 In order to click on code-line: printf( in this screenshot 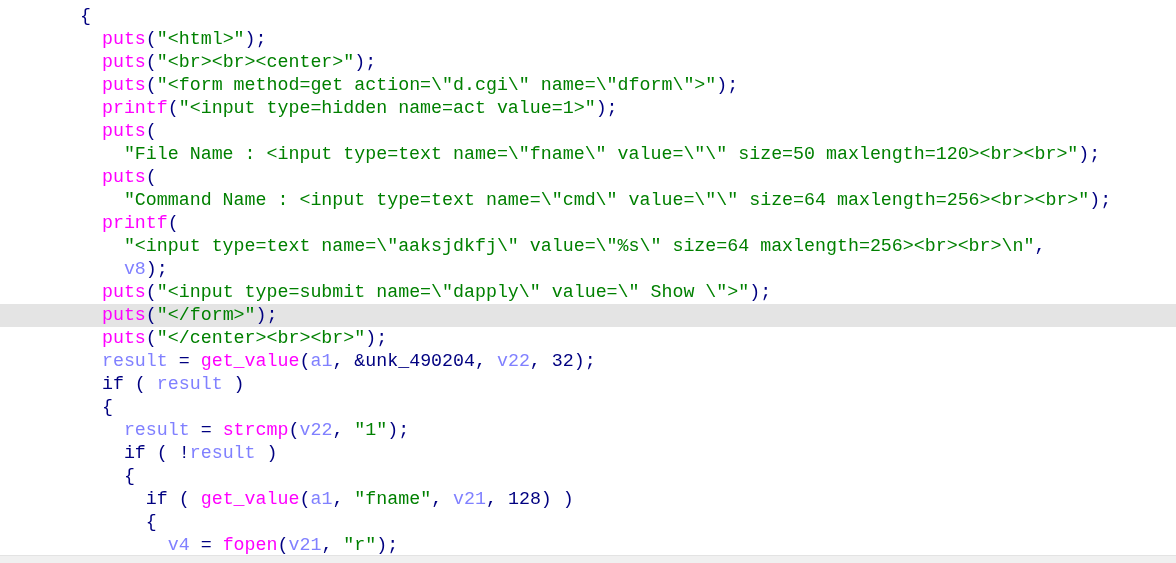, I will do `click(139, 223)`.